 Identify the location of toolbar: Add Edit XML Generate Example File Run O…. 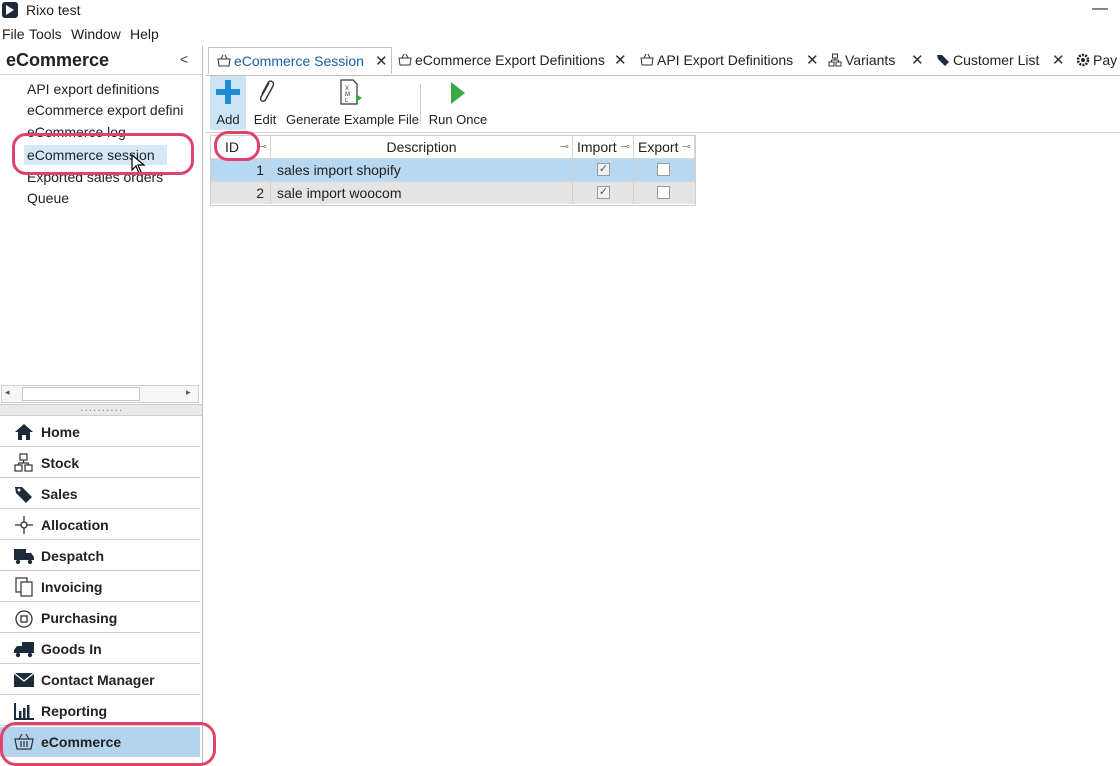
(663, 104).